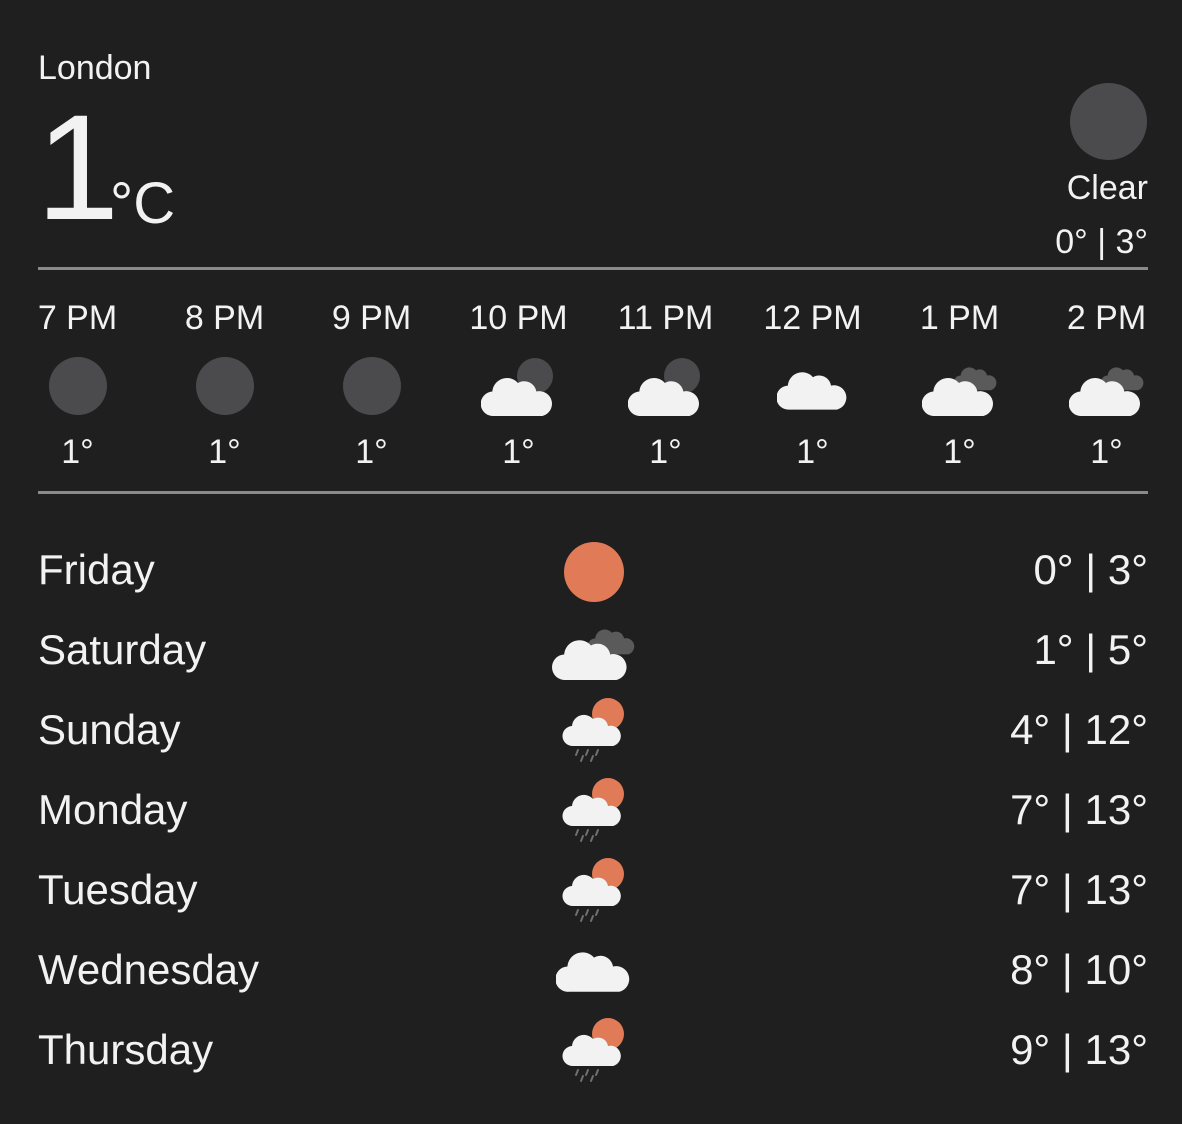  What do you see at coordinates (371, 318) in the screenshot?
I see `hourly-time: 9 PM` at bounding box center [371, 318].